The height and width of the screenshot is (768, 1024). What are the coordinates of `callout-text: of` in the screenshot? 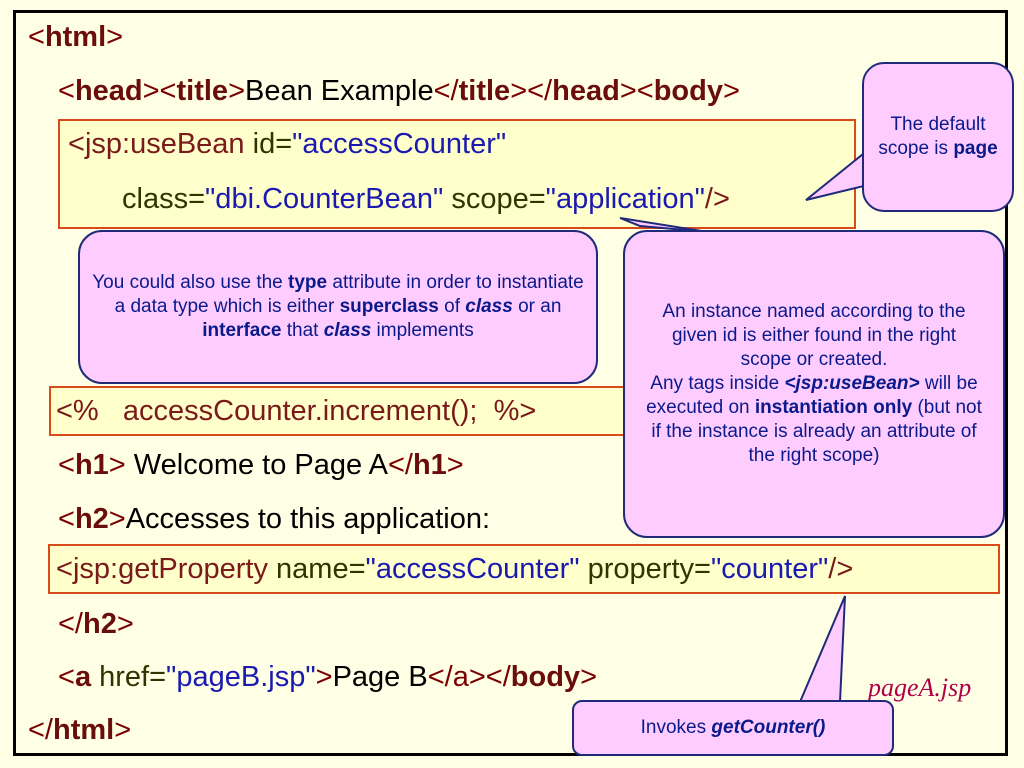 It's located at (452, 306).